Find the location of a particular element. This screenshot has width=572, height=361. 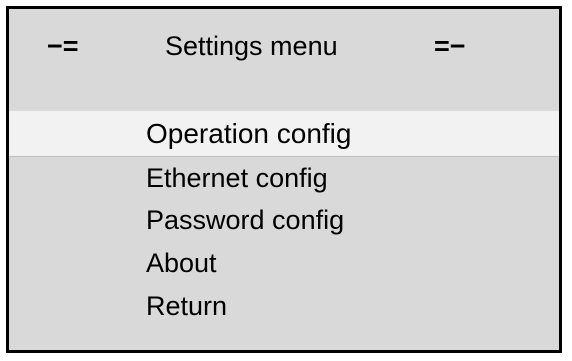

menu-item-label: Ethernet config is located at coordinates (237, 178).